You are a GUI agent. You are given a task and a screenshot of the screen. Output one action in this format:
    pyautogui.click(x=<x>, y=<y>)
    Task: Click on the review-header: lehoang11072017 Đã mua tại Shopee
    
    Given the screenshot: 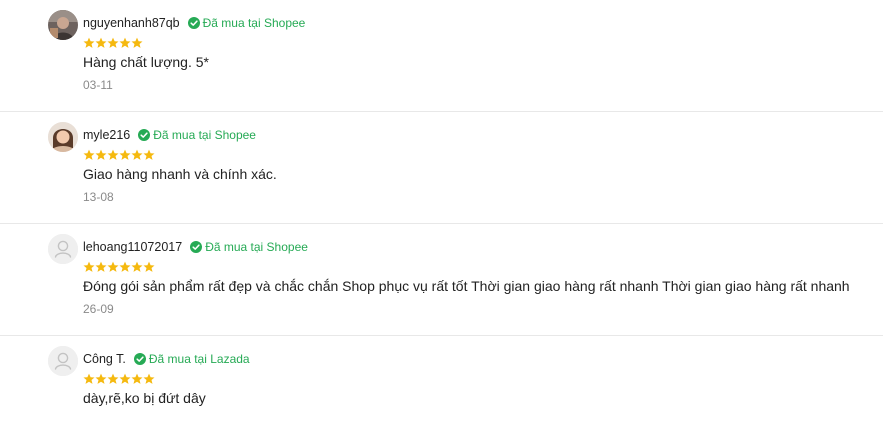 What is the action you would take?
    pyautogui.click(x=195, y=247)
    